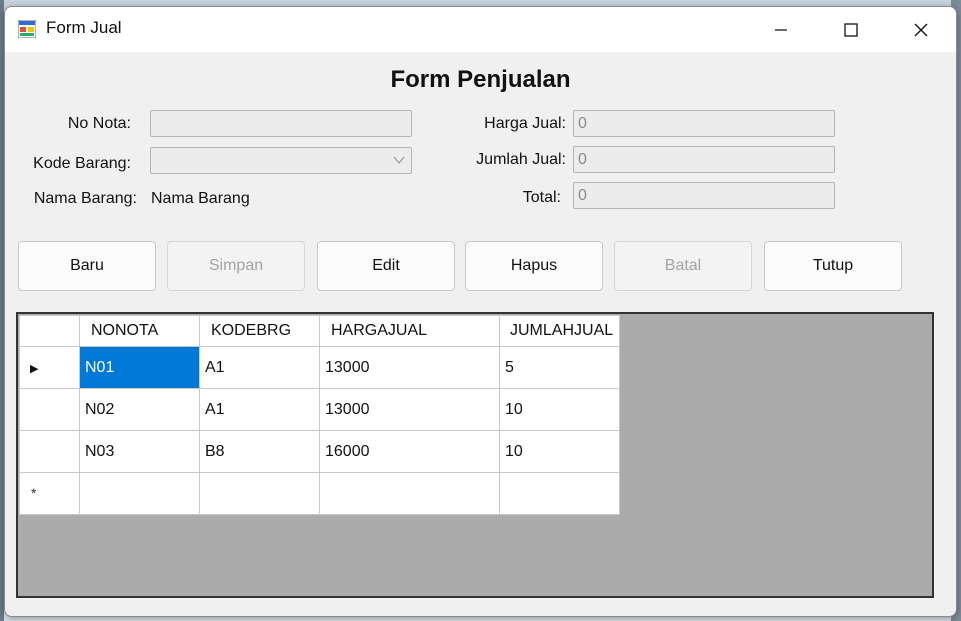 The width and height of the screenshot is (961, 621). Describe the element at coordinates (281, 123) in the screenshot. I see `no-nota-input` at that location.